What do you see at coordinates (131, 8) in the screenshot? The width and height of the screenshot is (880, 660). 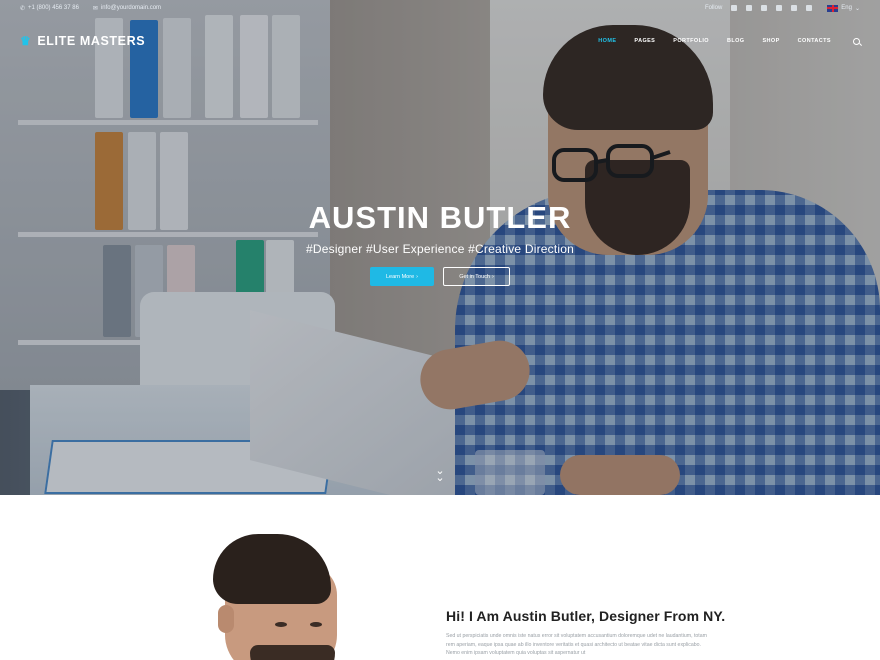 I see `email-address: info@yourdomain.com` at bounding box center [131, 8].